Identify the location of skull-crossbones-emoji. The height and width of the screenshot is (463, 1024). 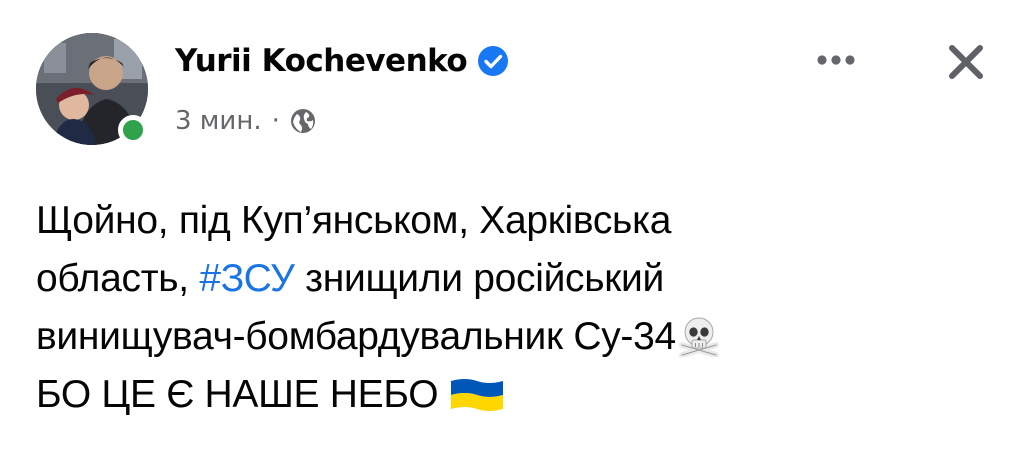
(699, 344).